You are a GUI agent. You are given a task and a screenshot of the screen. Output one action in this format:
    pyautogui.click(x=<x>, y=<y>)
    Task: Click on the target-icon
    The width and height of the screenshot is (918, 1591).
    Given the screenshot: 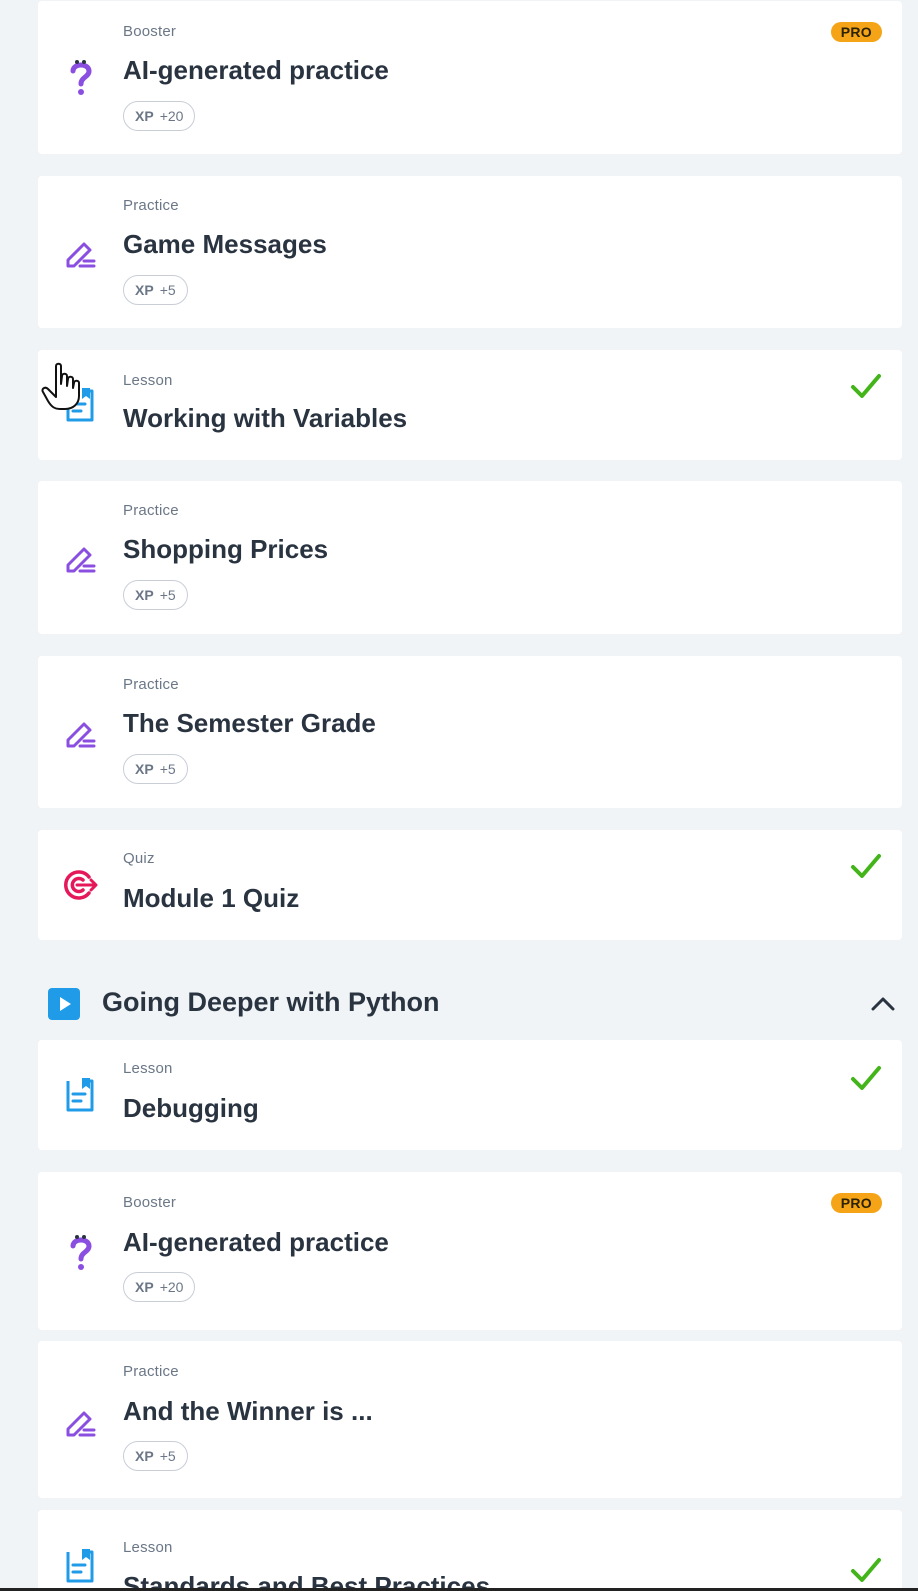 What is the action you would take?
    pyautogui.click(x=80, y=885)
    